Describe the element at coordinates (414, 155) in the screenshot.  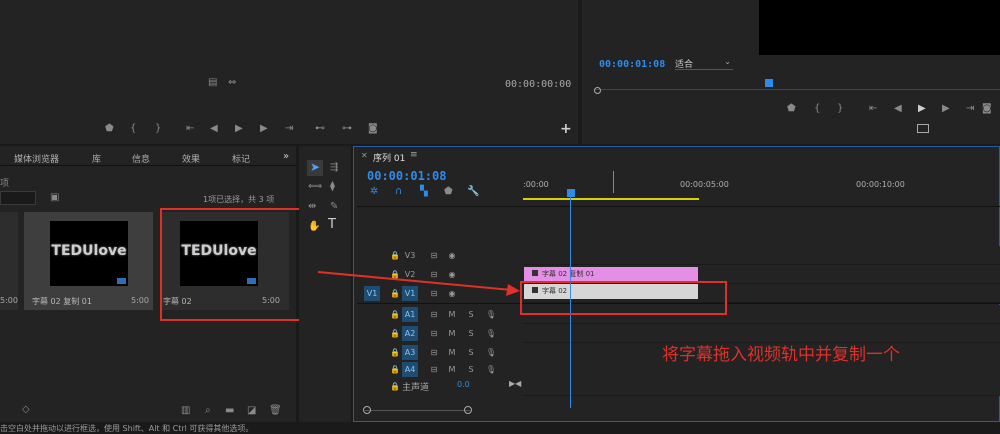
I see `panel-menu-icon: ≡` at that location.